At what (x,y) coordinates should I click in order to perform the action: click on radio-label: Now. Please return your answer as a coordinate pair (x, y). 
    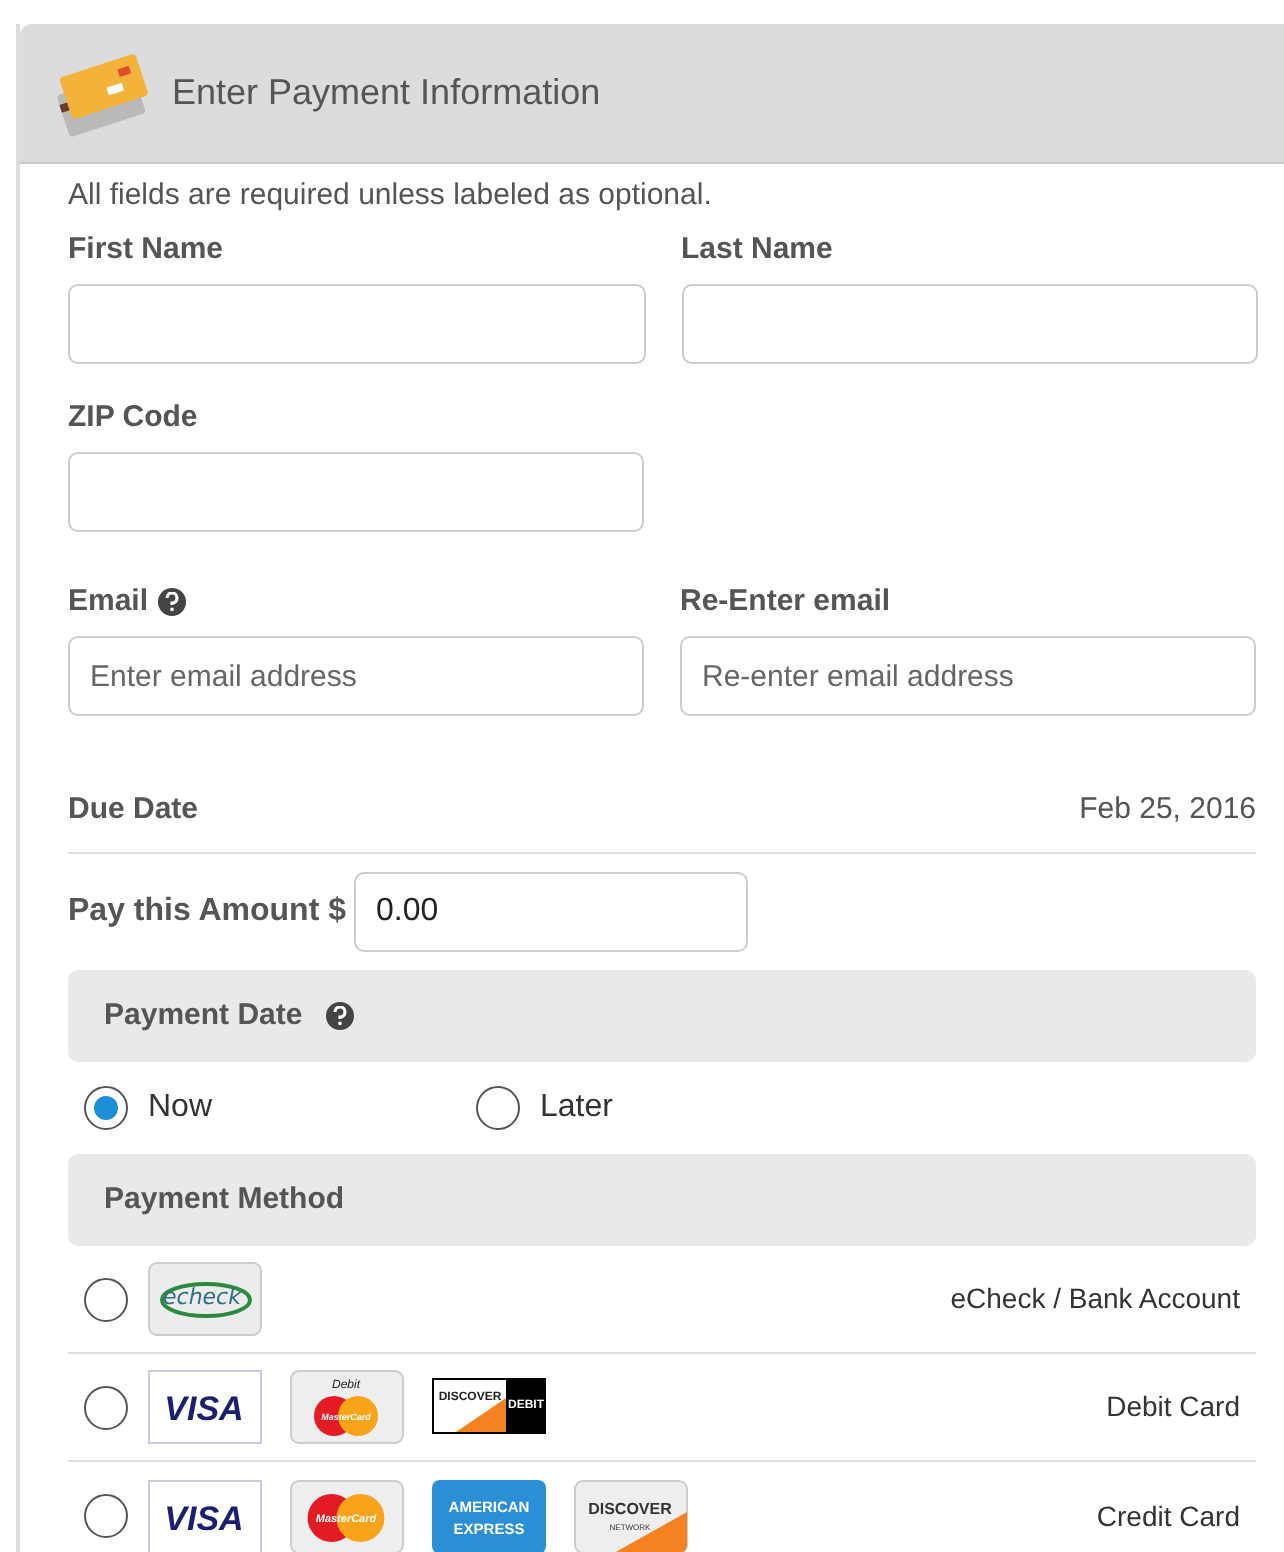
    Looking at the image, I should click on (180, 1108).